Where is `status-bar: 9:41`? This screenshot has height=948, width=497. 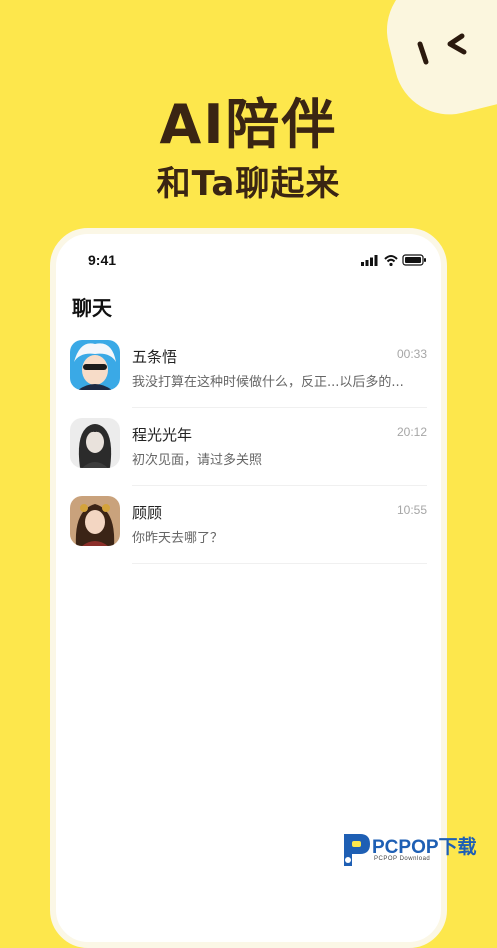
status-bar: 9:41 is located at coordinates (248, 258).